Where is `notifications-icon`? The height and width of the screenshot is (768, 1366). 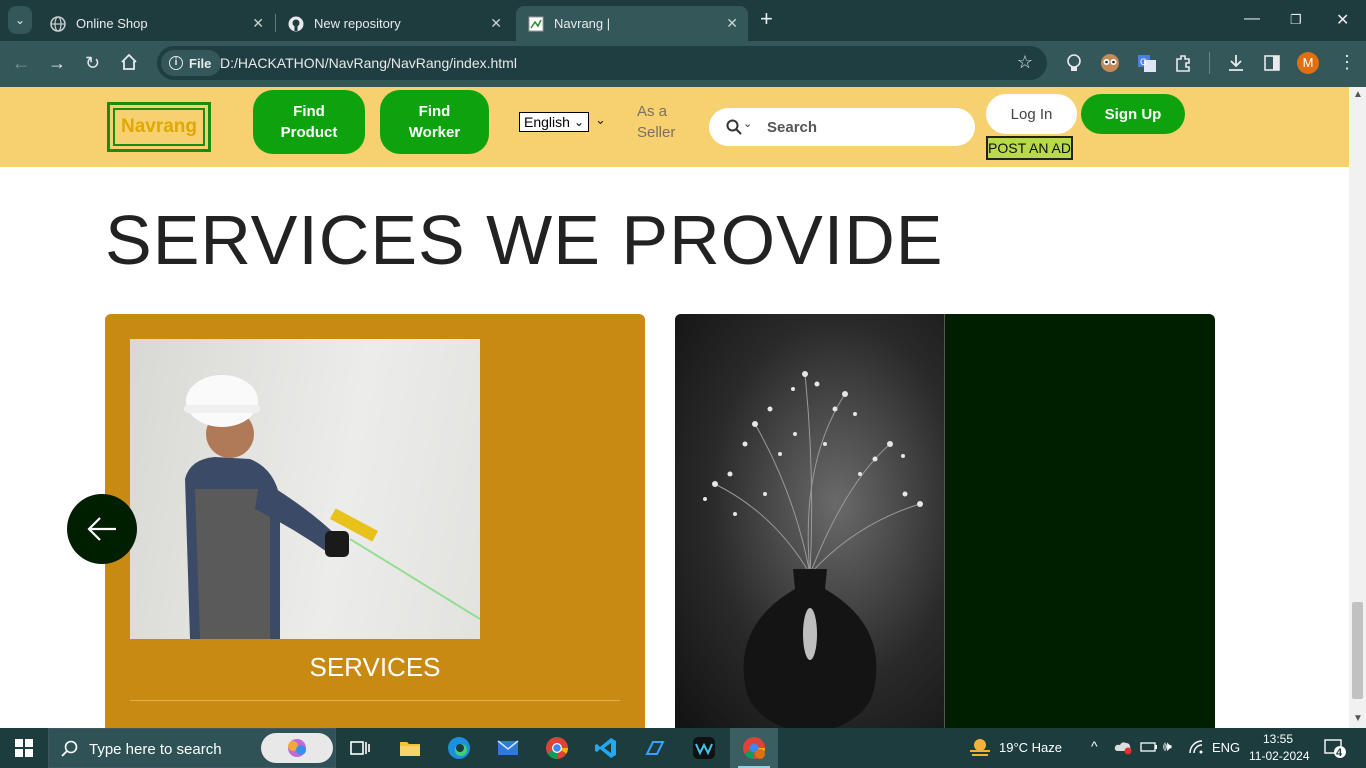
notifications-icon is located at coordinates (1335, 749).